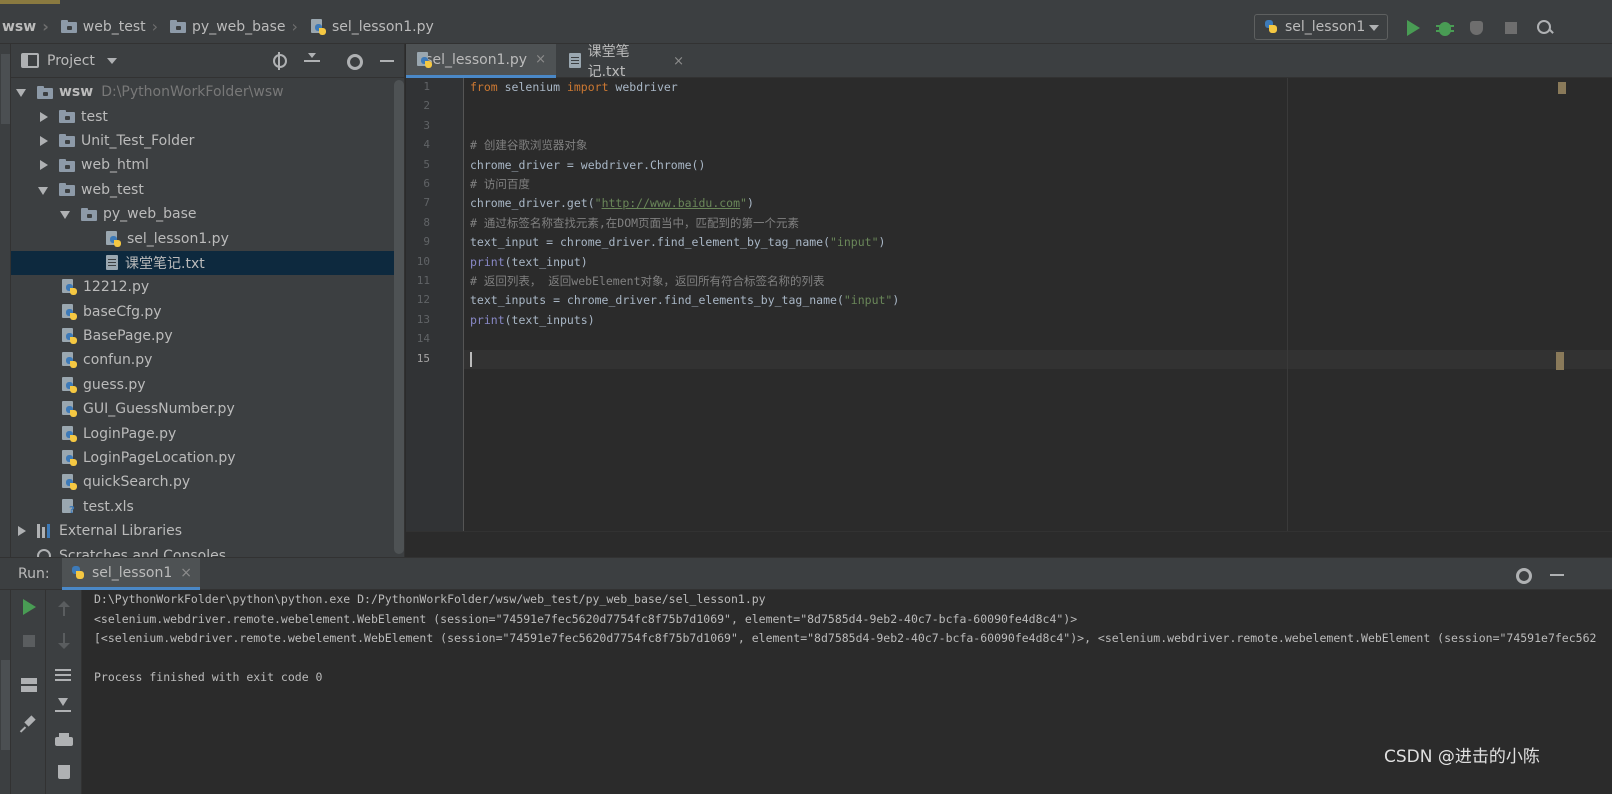  Describe the element at coordinates (312, 61) in the screenshot. I see `collapse-all-icon` at that location.